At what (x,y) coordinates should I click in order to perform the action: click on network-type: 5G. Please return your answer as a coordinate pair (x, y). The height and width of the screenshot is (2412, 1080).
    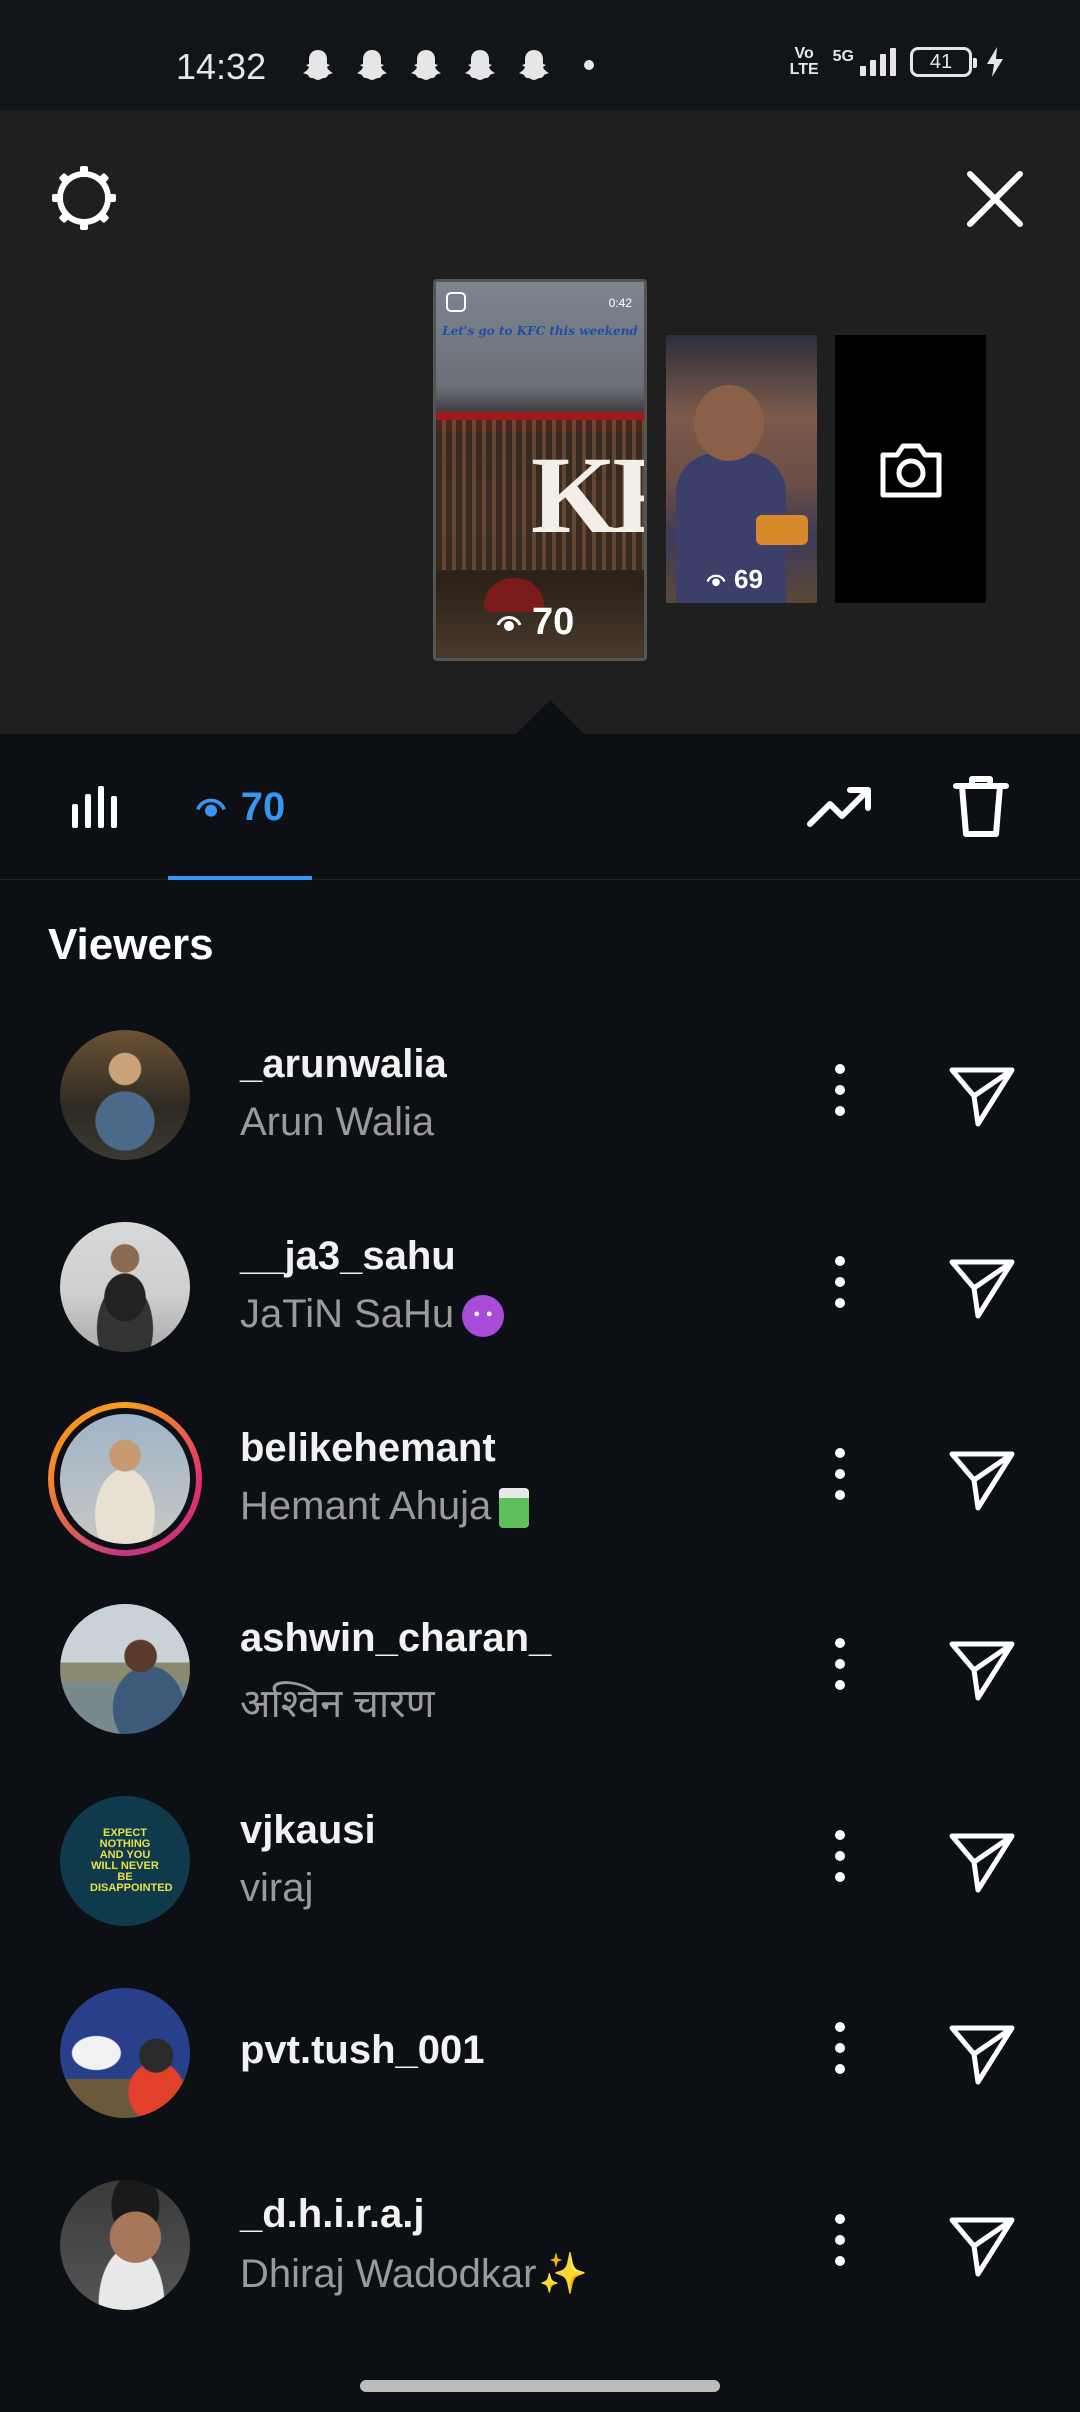
    Looking at the image, I should click on (843, 56).